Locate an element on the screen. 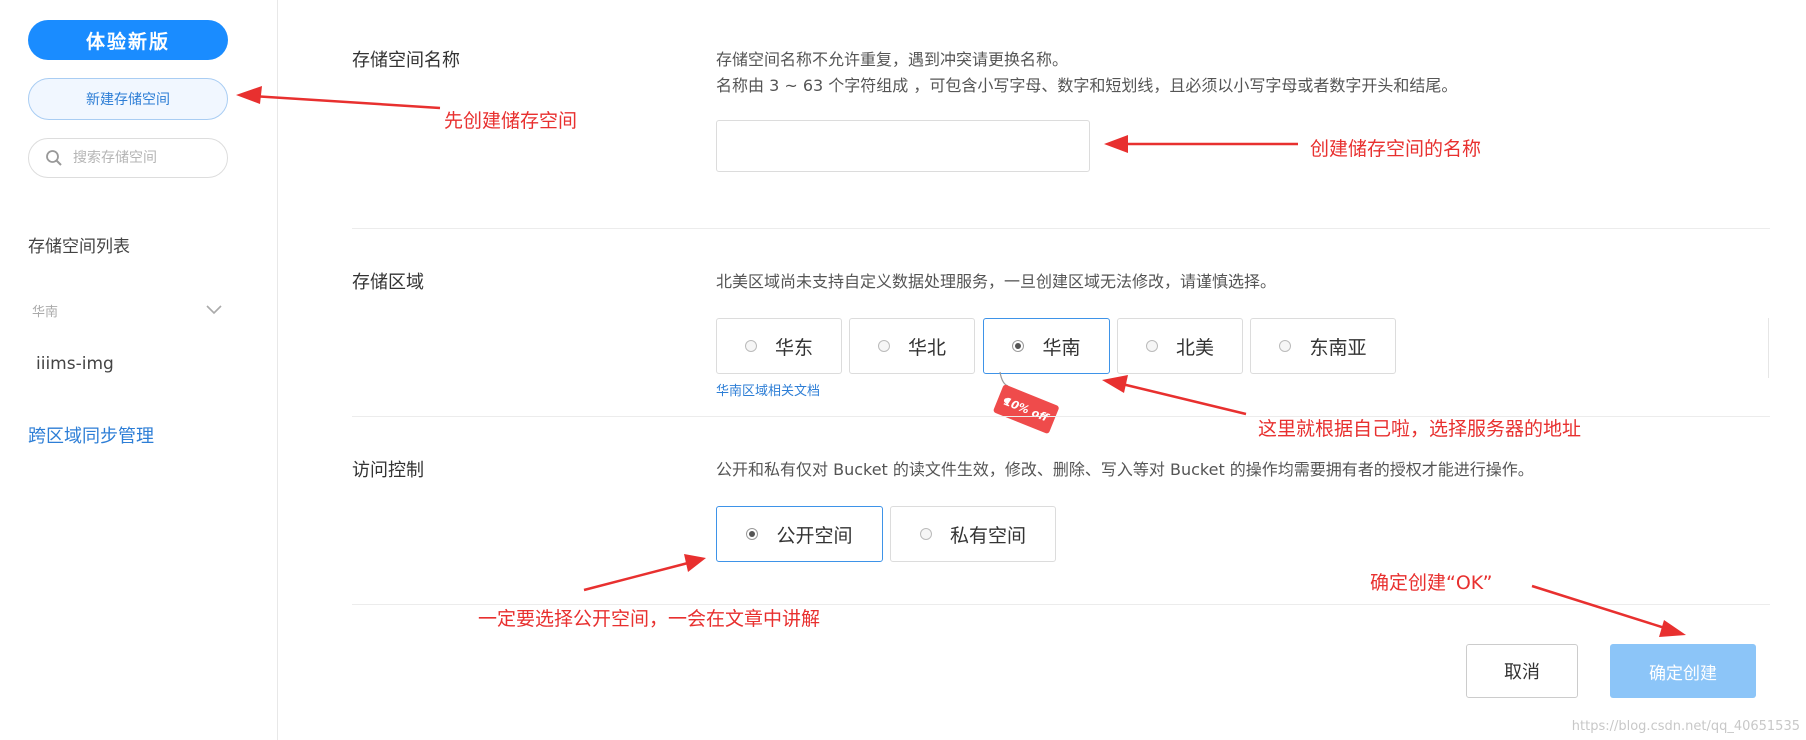 This screenshot has height=740, width=1806. promo-tag-label: 10% off is located at coordinates (1026, 409).